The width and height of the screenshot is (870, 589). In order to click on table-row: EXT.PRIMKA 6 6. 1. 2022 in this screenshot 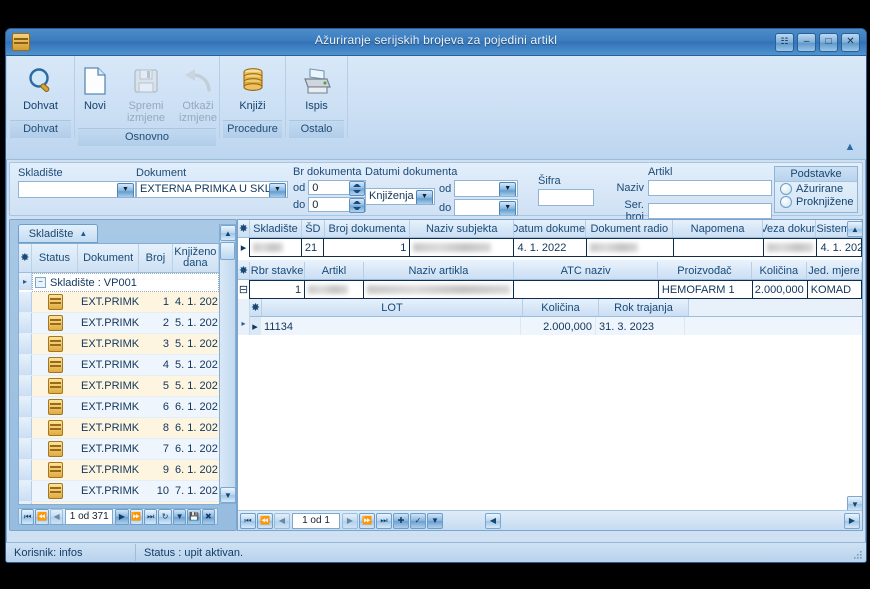, I will do `click(119, 407)`.